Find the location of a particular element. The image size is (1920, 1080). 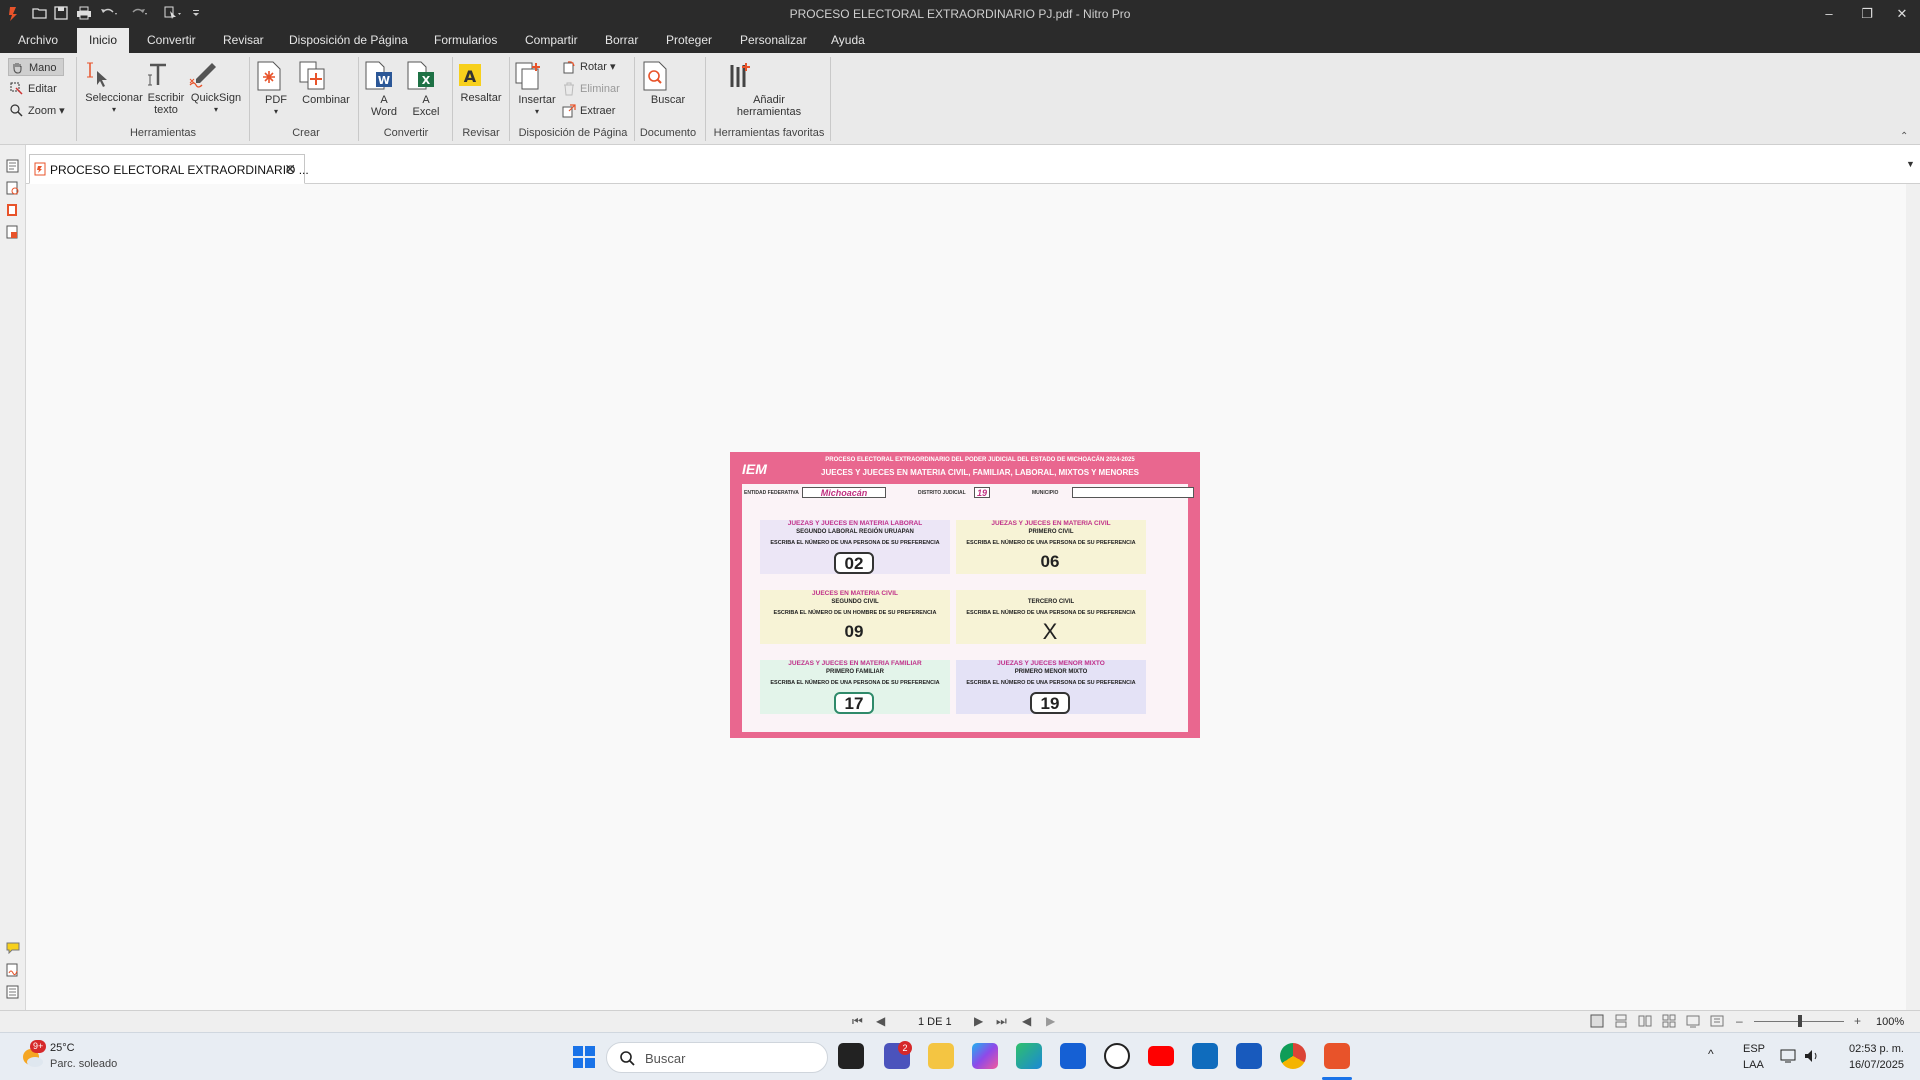

editar-tool: Editar is located at coordinates (36, 89).